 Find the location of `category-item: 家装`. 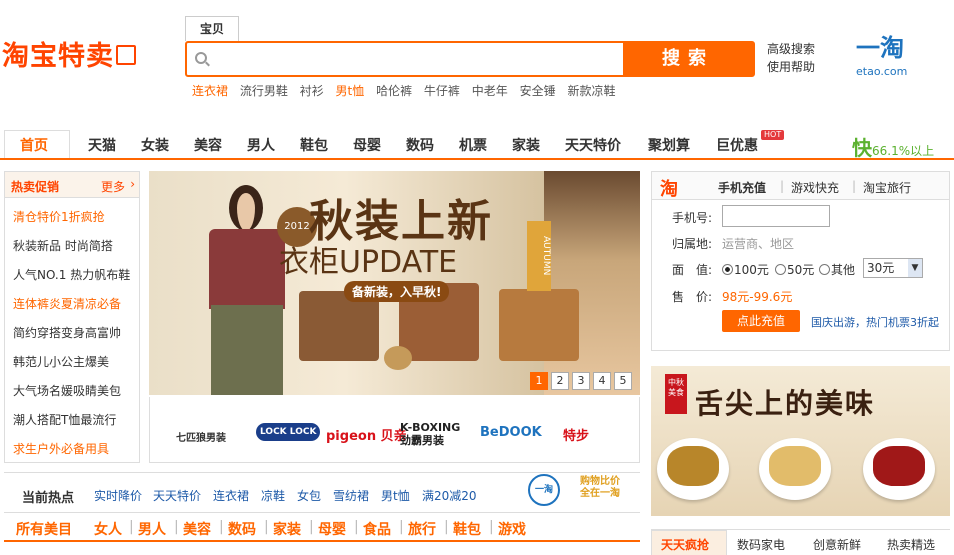

category-item: 家装 is located at coordinates (287, 529).